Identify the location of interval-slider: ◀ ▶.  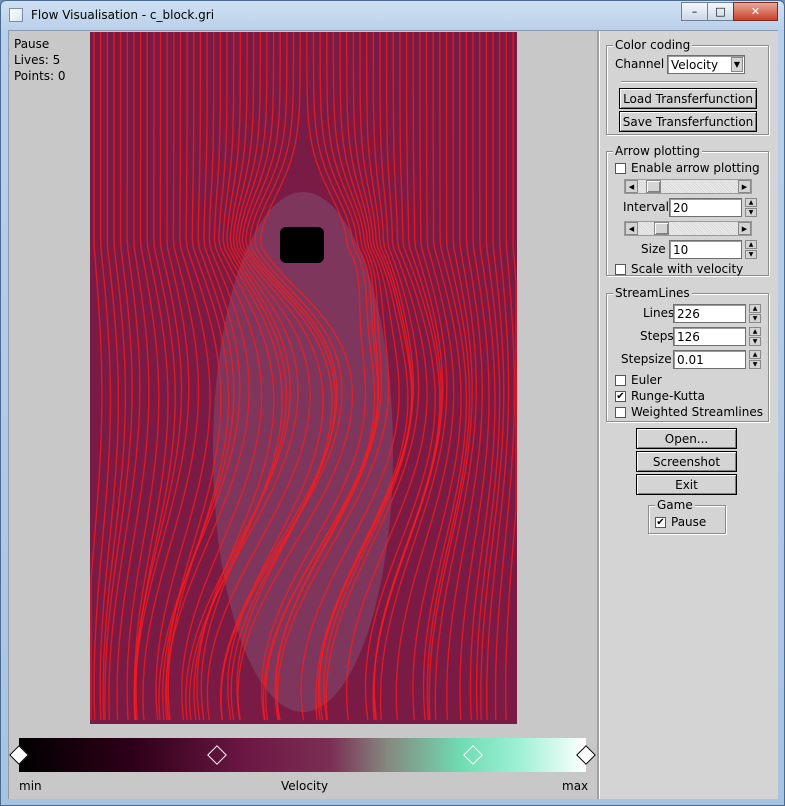
(688, 186).